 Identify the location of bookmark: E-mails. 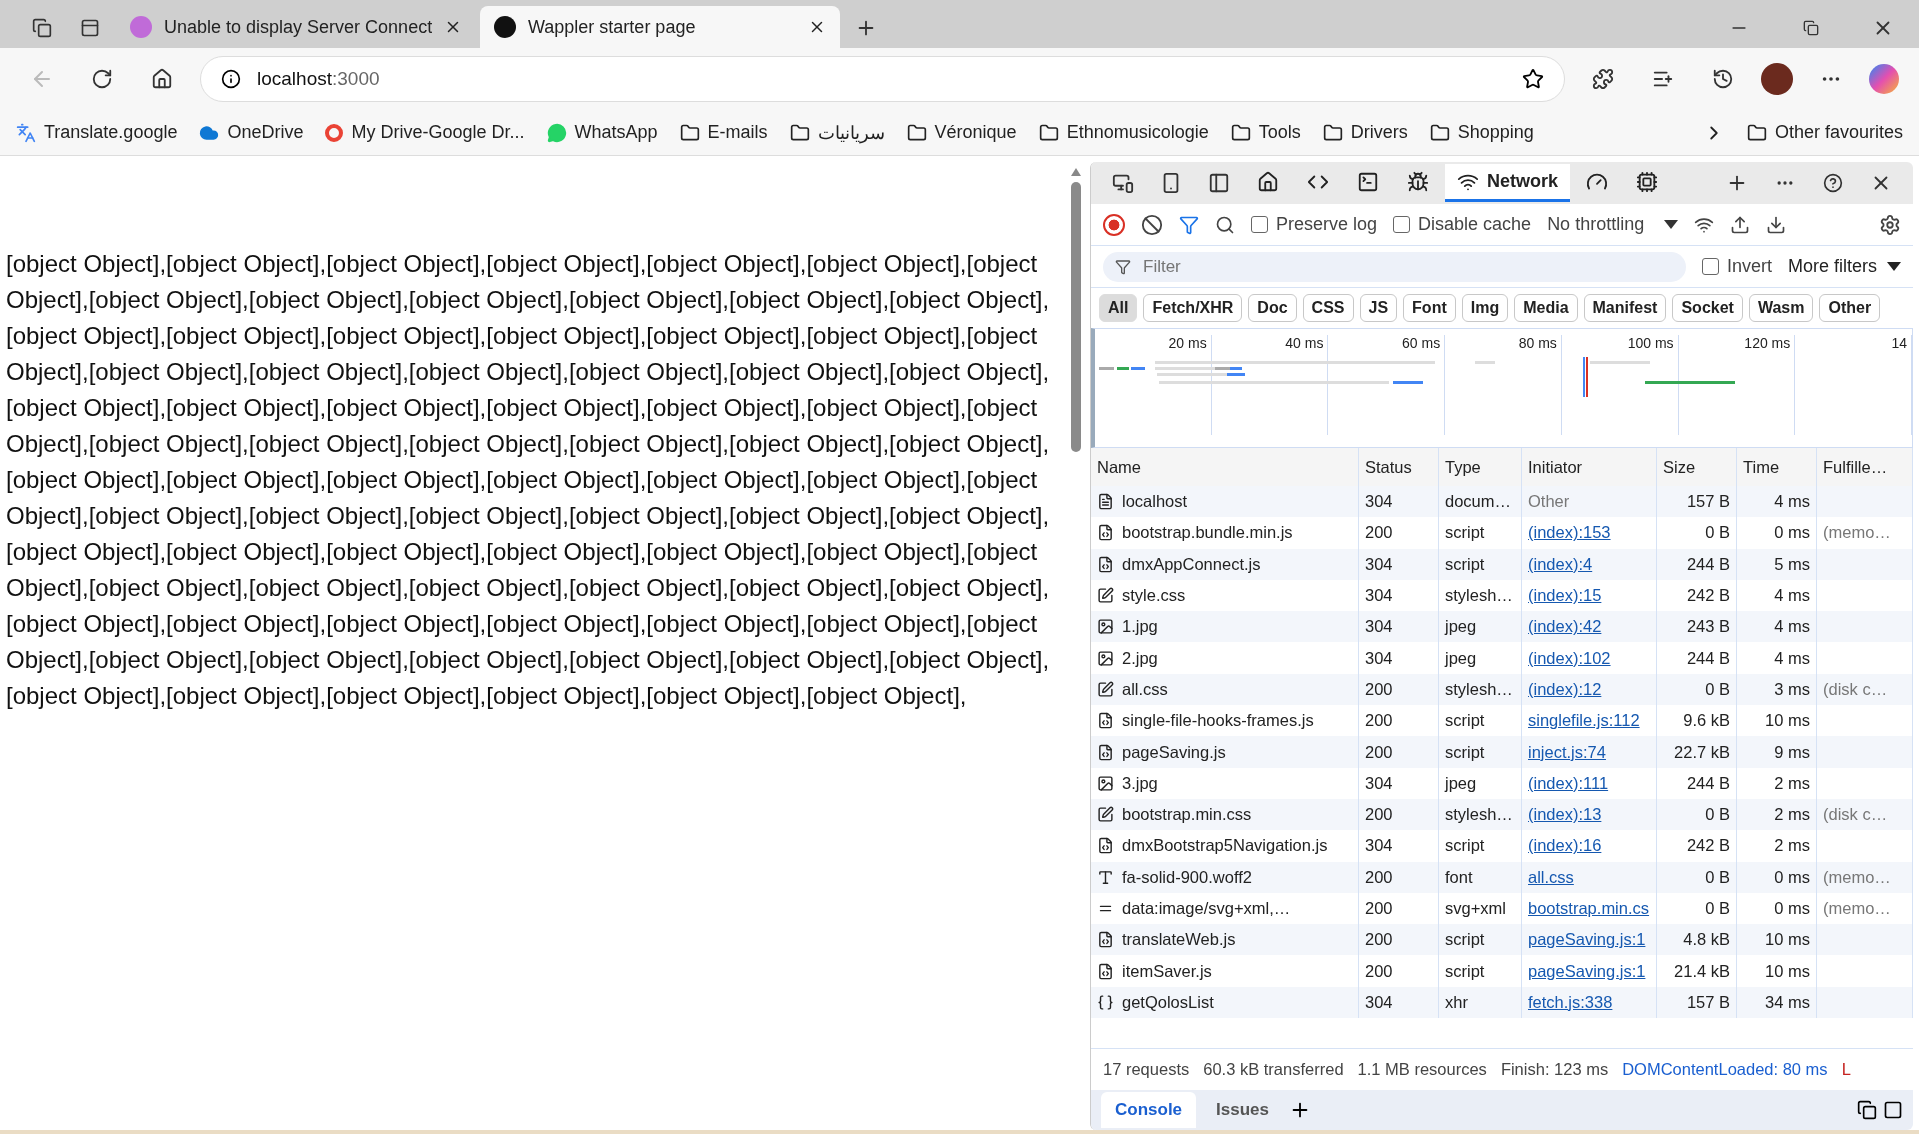
(723, 132).